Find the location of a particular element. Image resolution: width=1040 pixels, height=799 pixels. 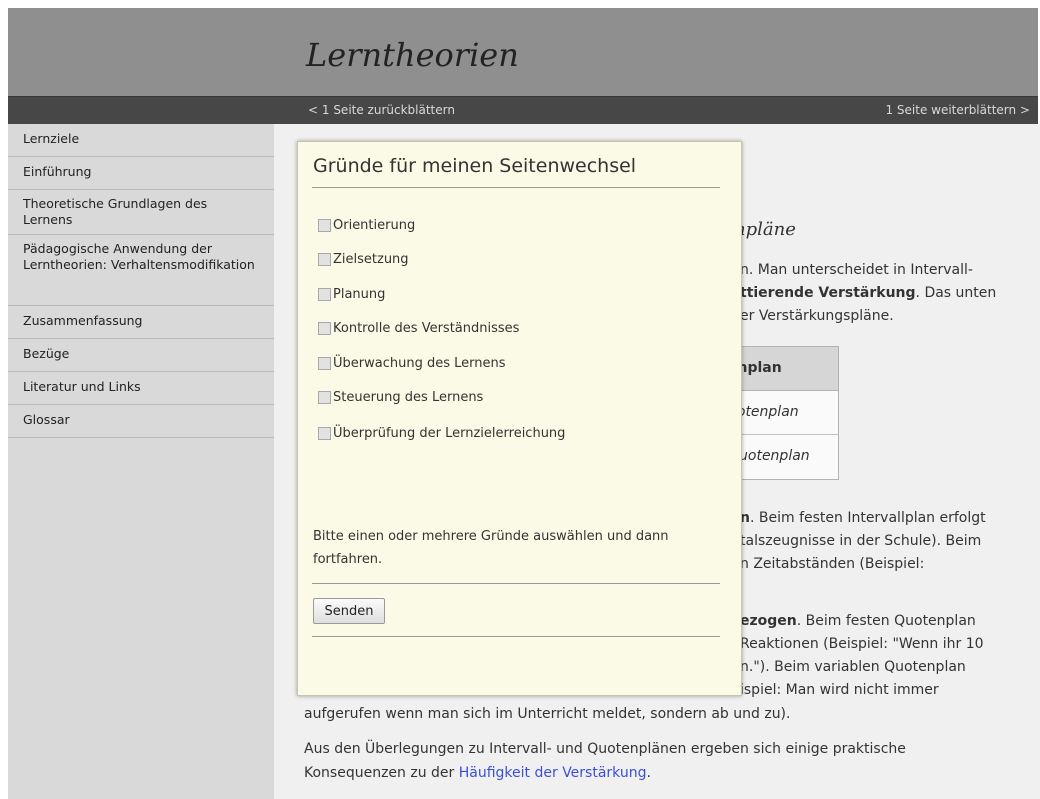

paragraph-text: Reaktionen (Beispiel: "Wenn ihr 10 is located at coordinates (862, 644).